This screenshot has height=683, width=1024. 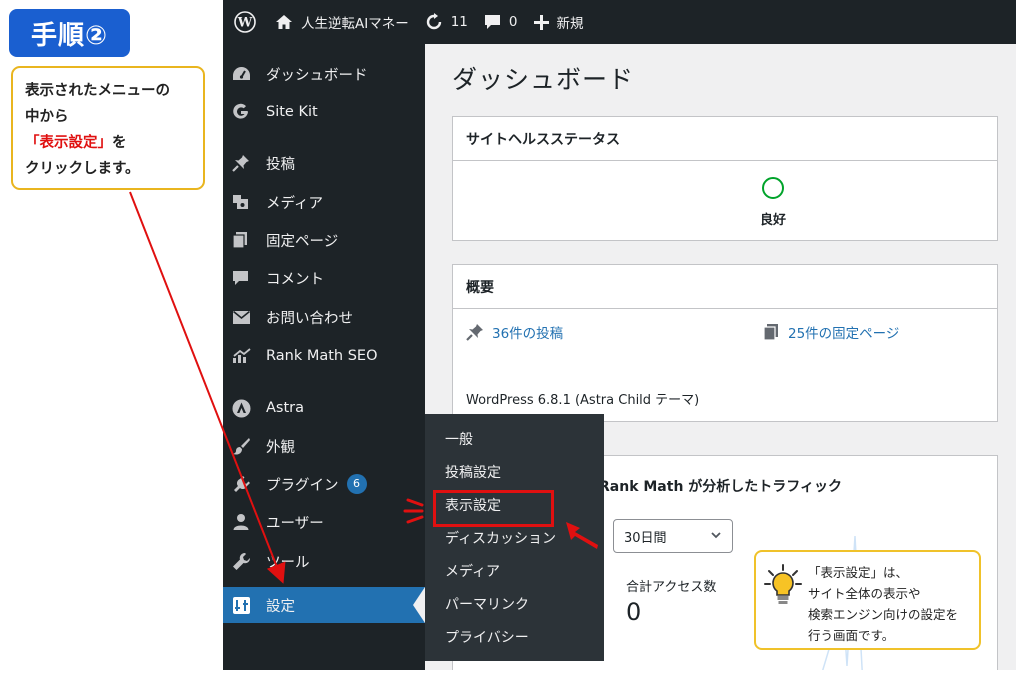 What do you see at coordinates (864, 593) in the screenshot?
I see `tip-line: サイト全体の表示や` at bounding box center [864, 593].